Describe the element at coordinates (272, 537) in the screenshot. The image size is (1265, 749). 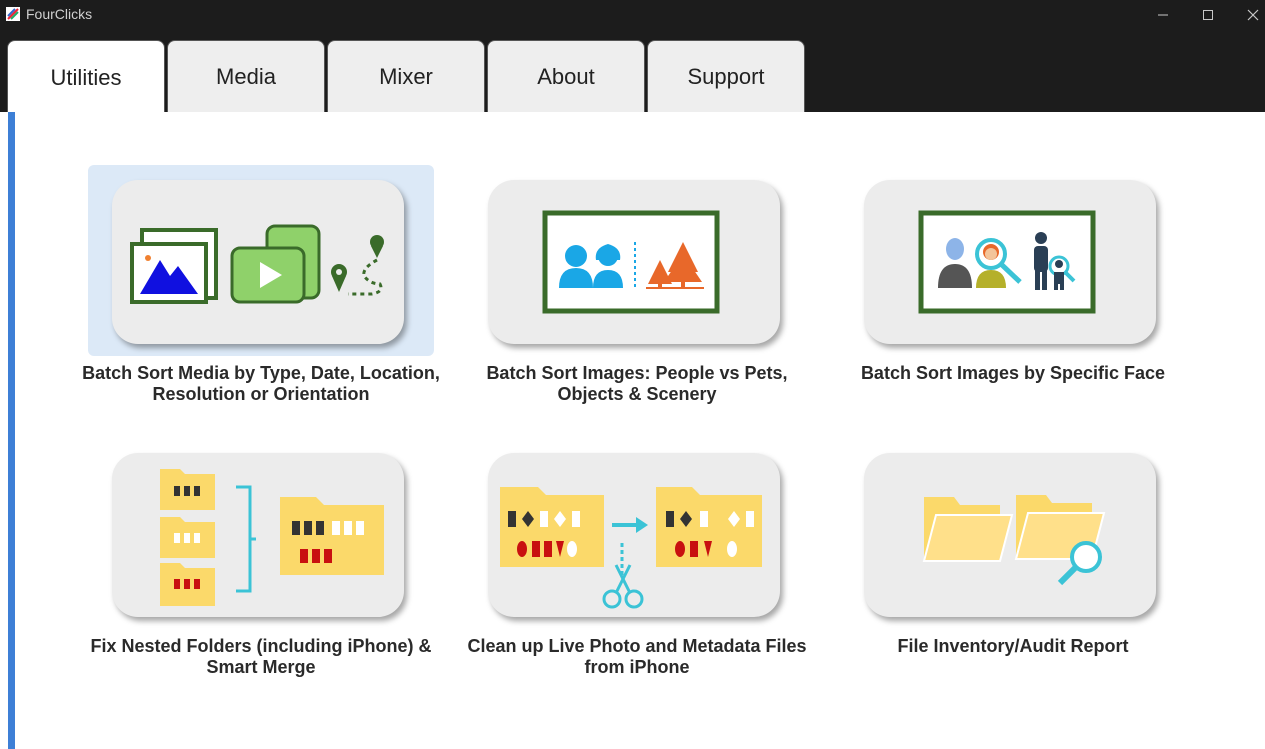
I see `nested-folders-icon` at that location.